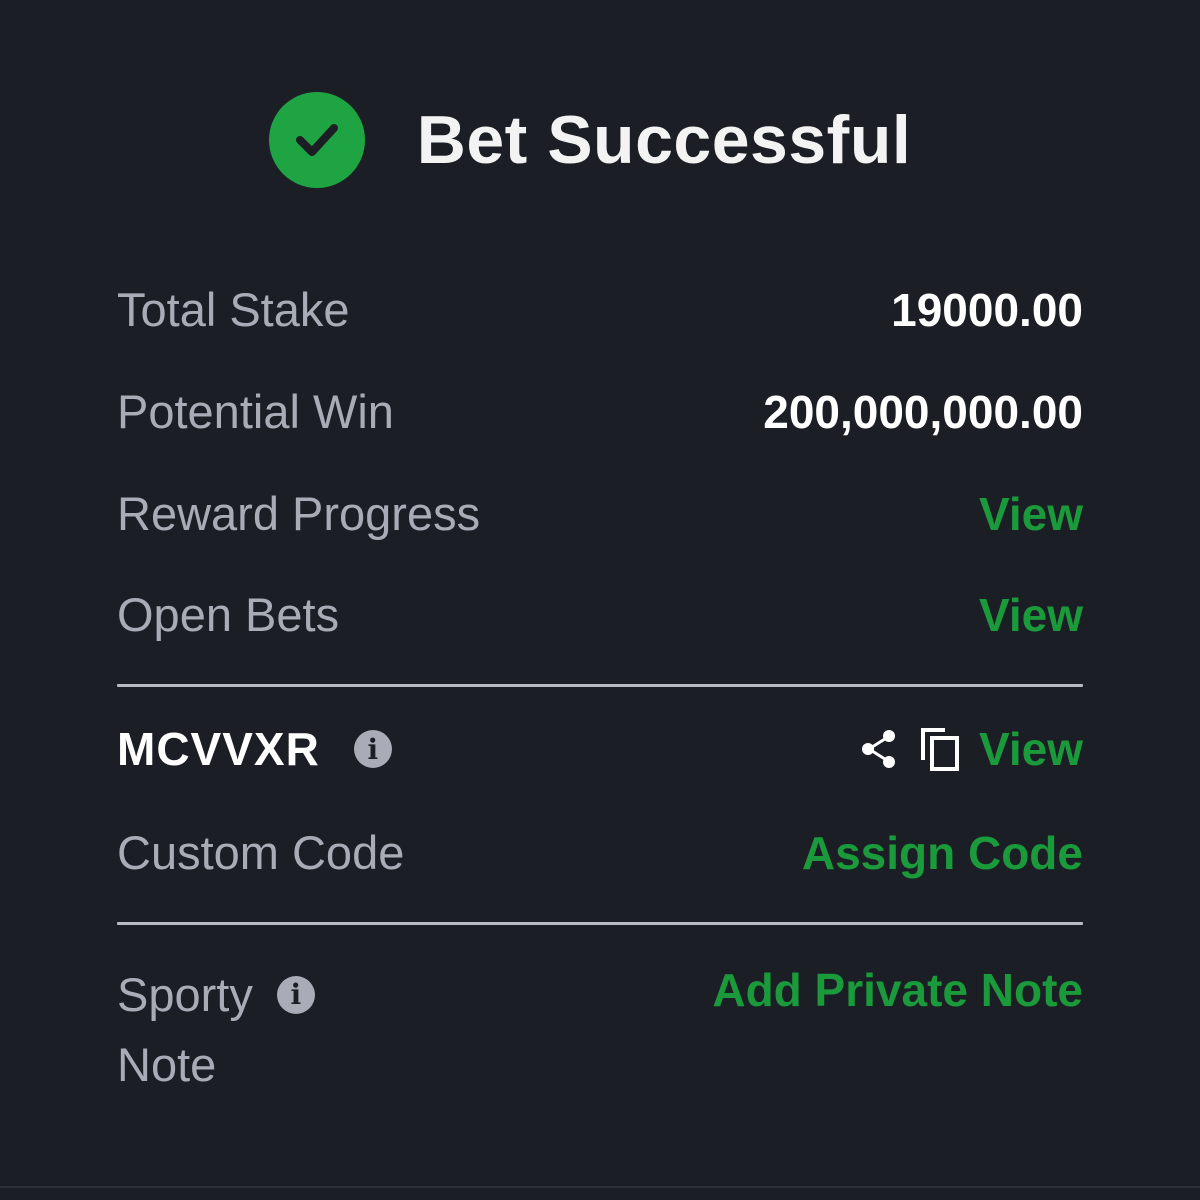 Image resolution: width=1200 pixels, height=1200 pixels. Describe the element at coordinates (233, 309) in the screenshot. I see `total-stake-label: Total Stake` at that location.